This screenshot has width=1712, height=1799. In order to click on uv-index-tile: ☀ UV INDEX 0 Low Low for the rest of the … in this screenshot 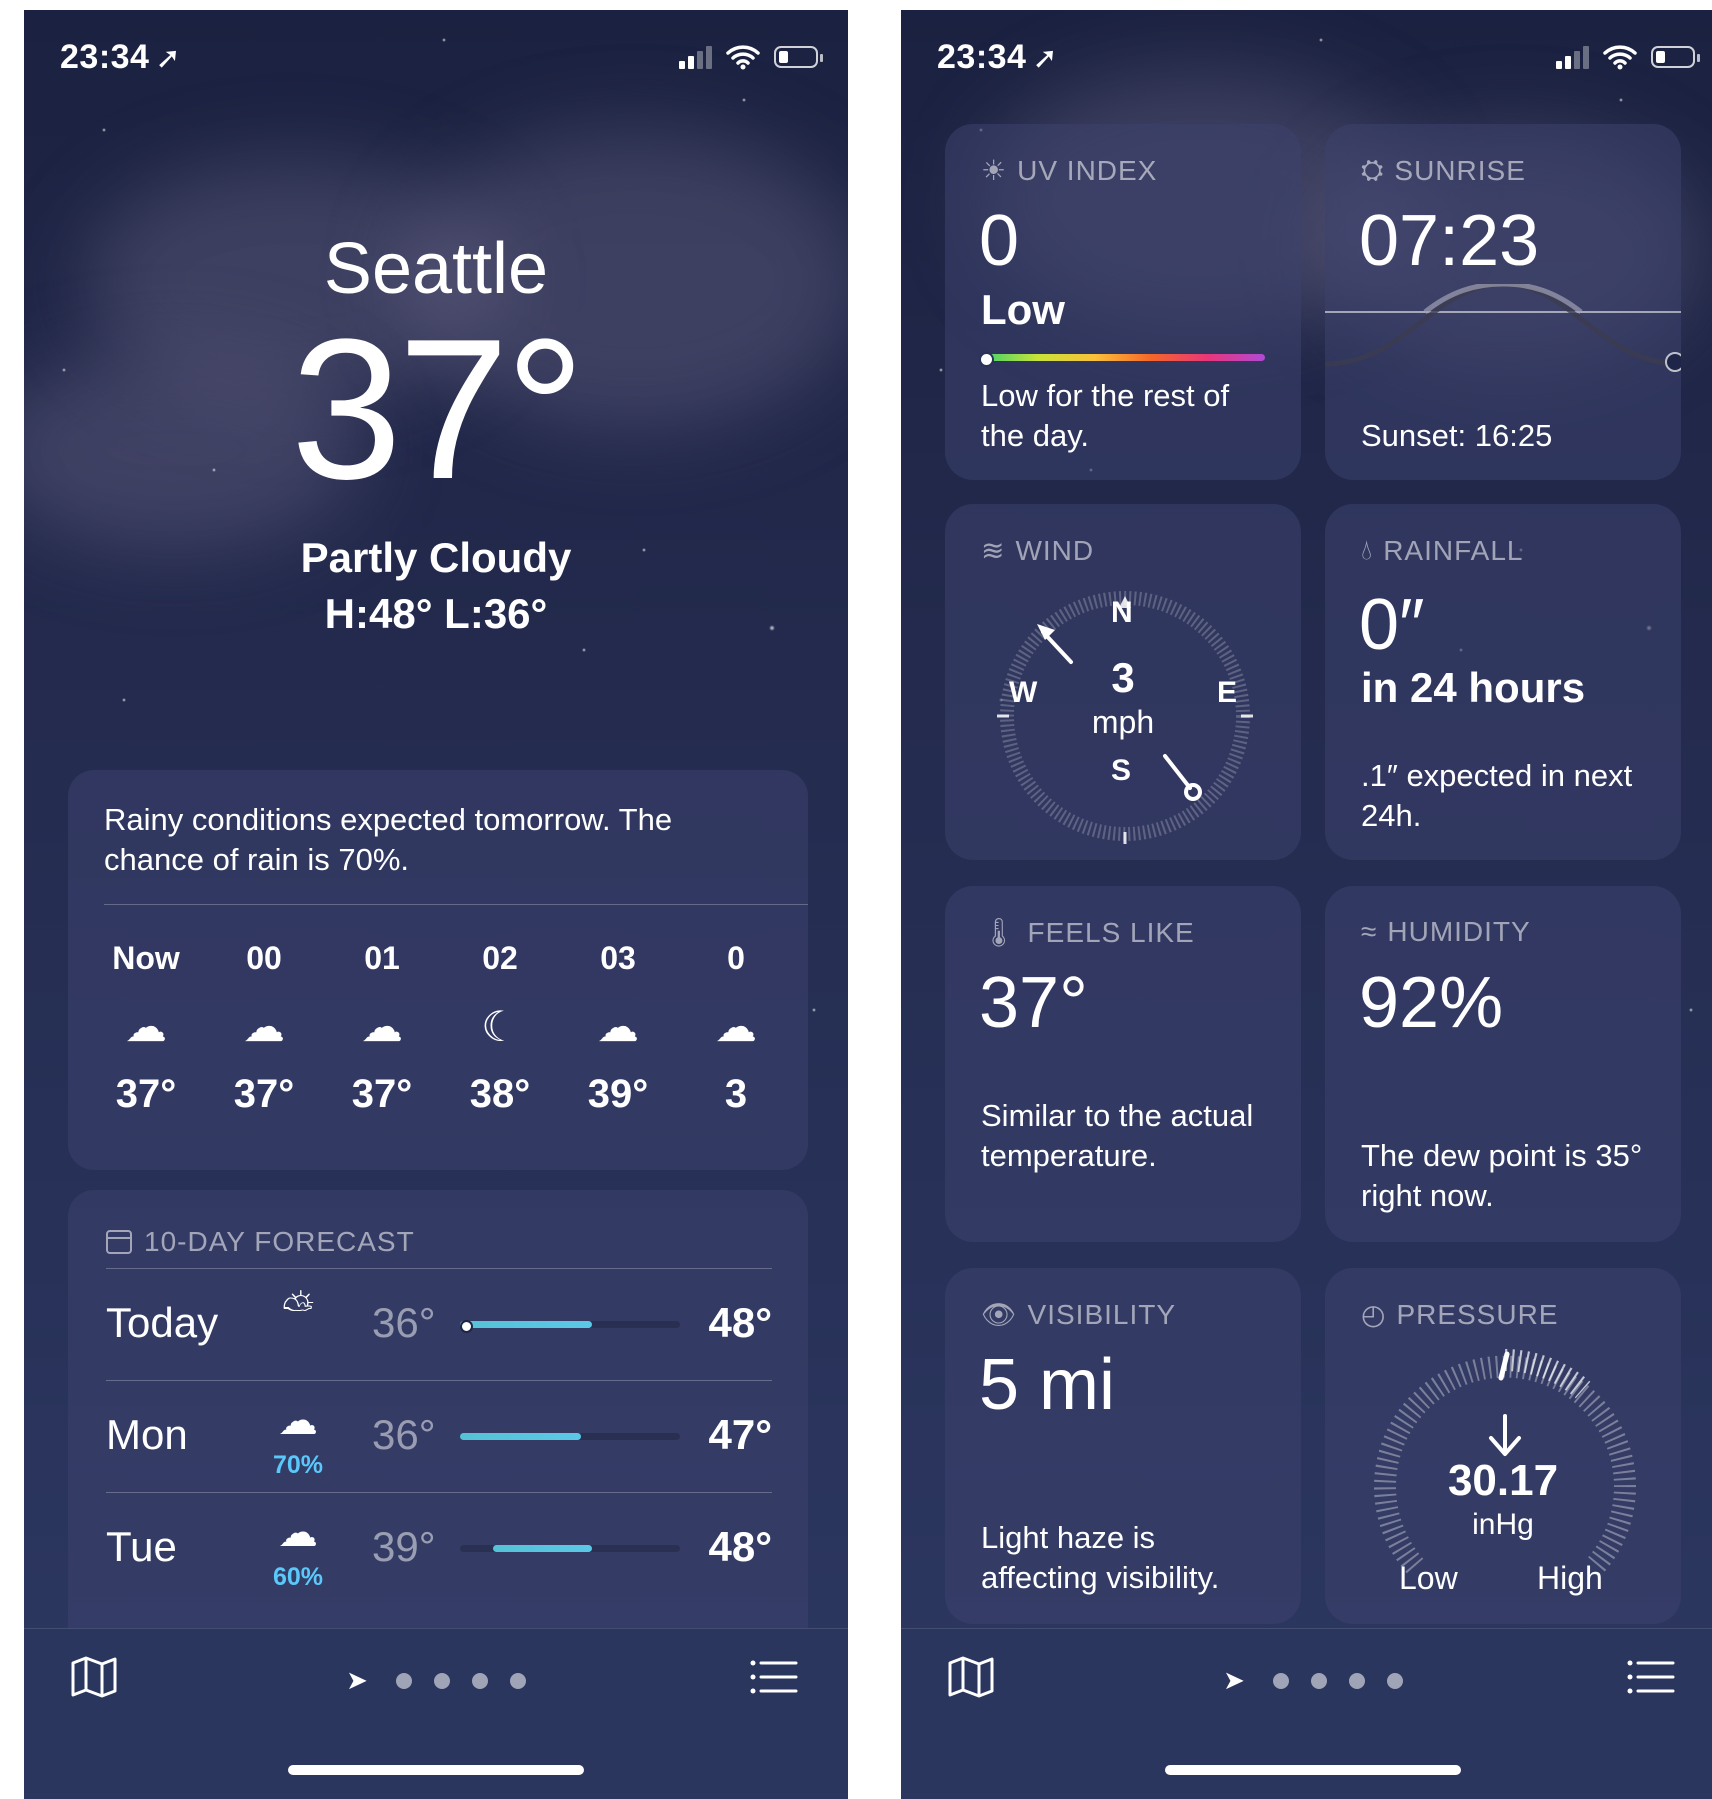, I will do `click(1123, 302)`.